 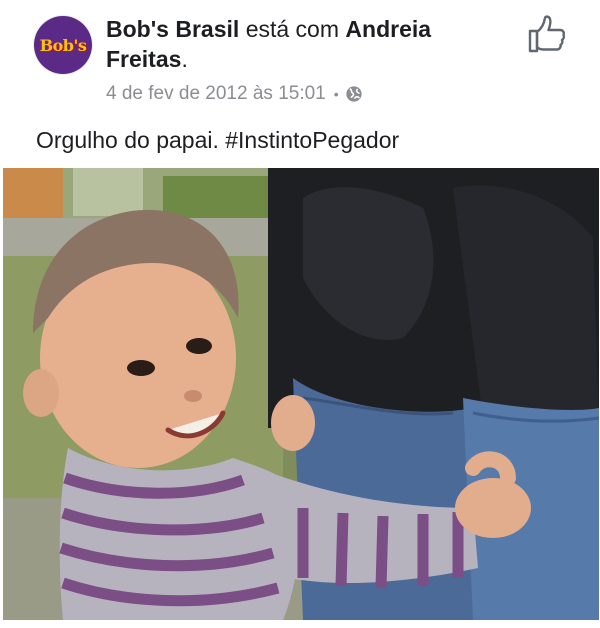 I want to click on post-caption: Orgulho do papai. #InstintoPegador, so click(x=218, y=140).